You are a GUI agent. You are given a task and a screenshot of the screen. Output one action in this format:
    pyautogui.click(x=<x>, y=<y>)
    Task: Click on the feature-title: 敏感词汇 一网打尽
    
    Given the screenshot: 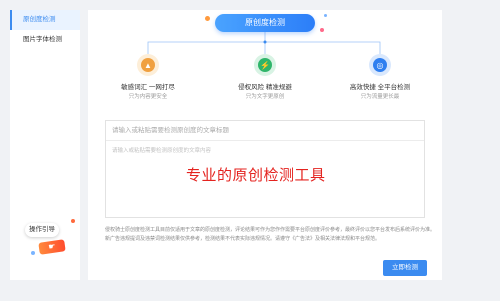 What is the action you would take?
    pyautogui.click(x=148, y=87)
    